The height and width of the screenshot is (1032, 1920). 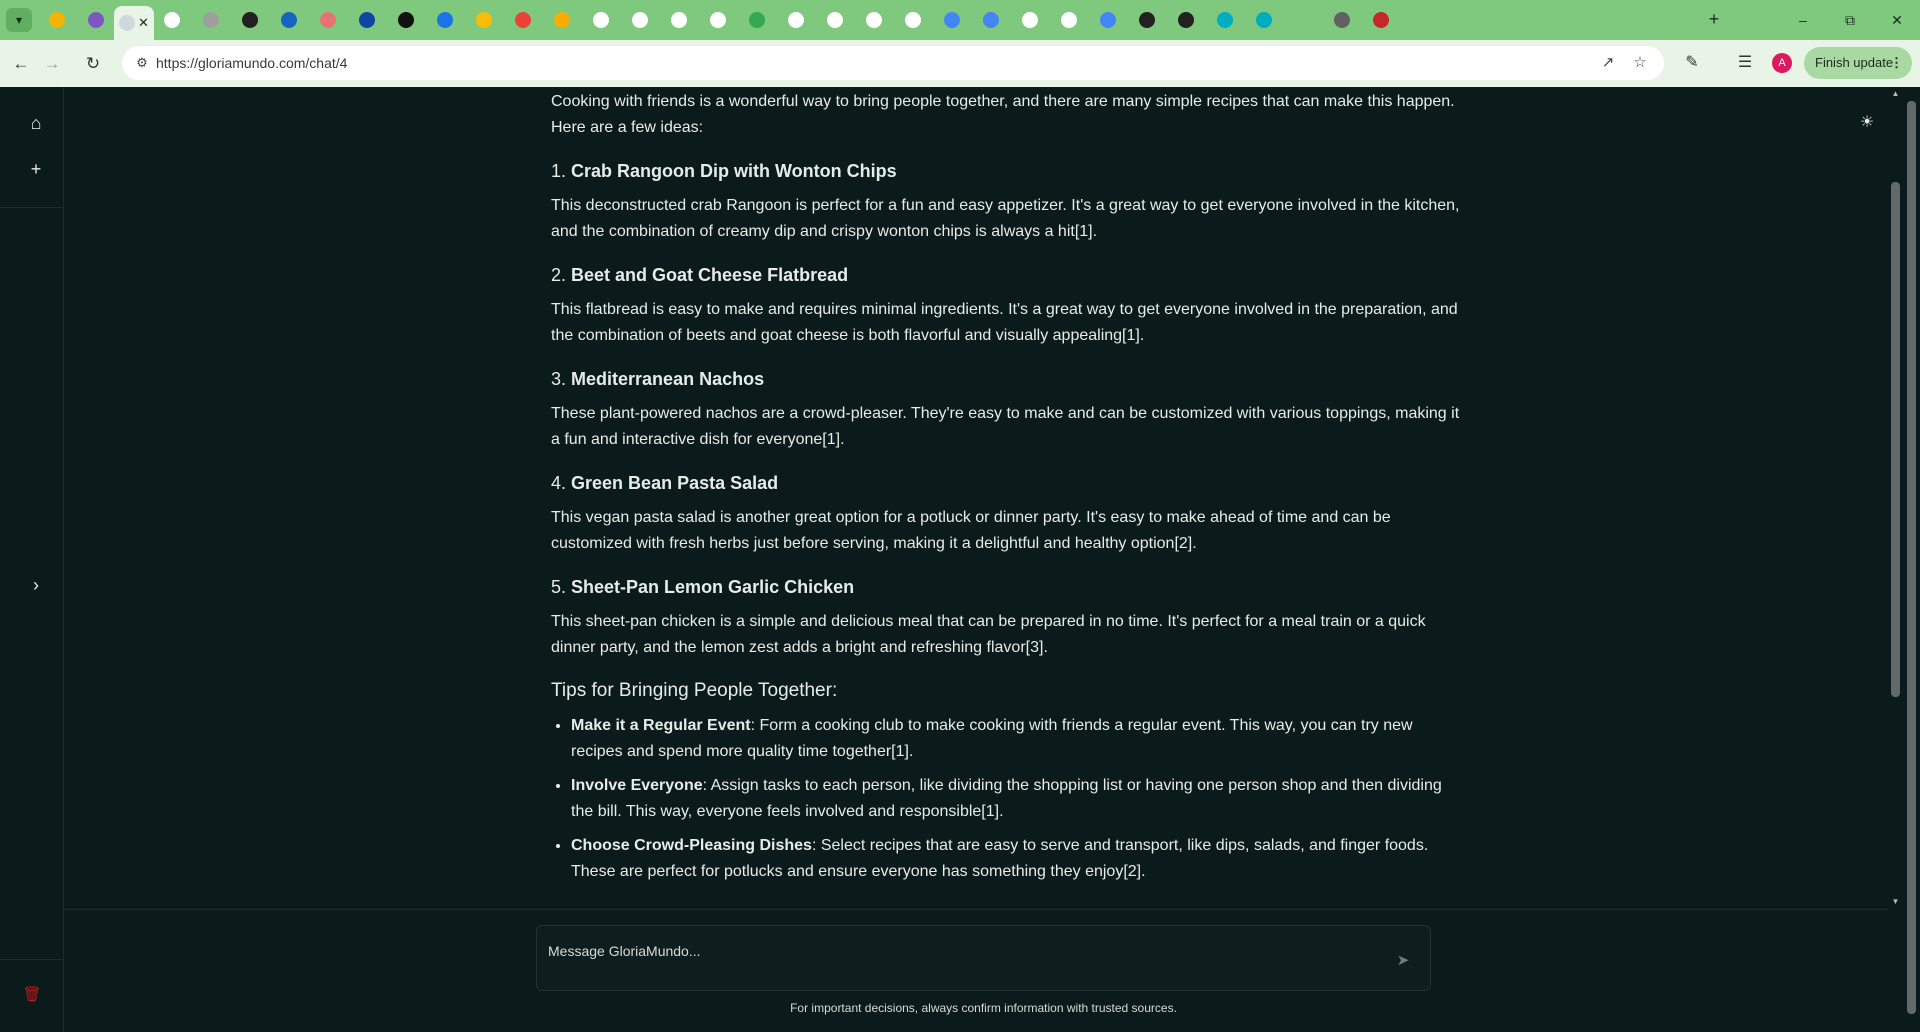 I want to click on close-tab-icon: ✕, so click(x=143, y=23).